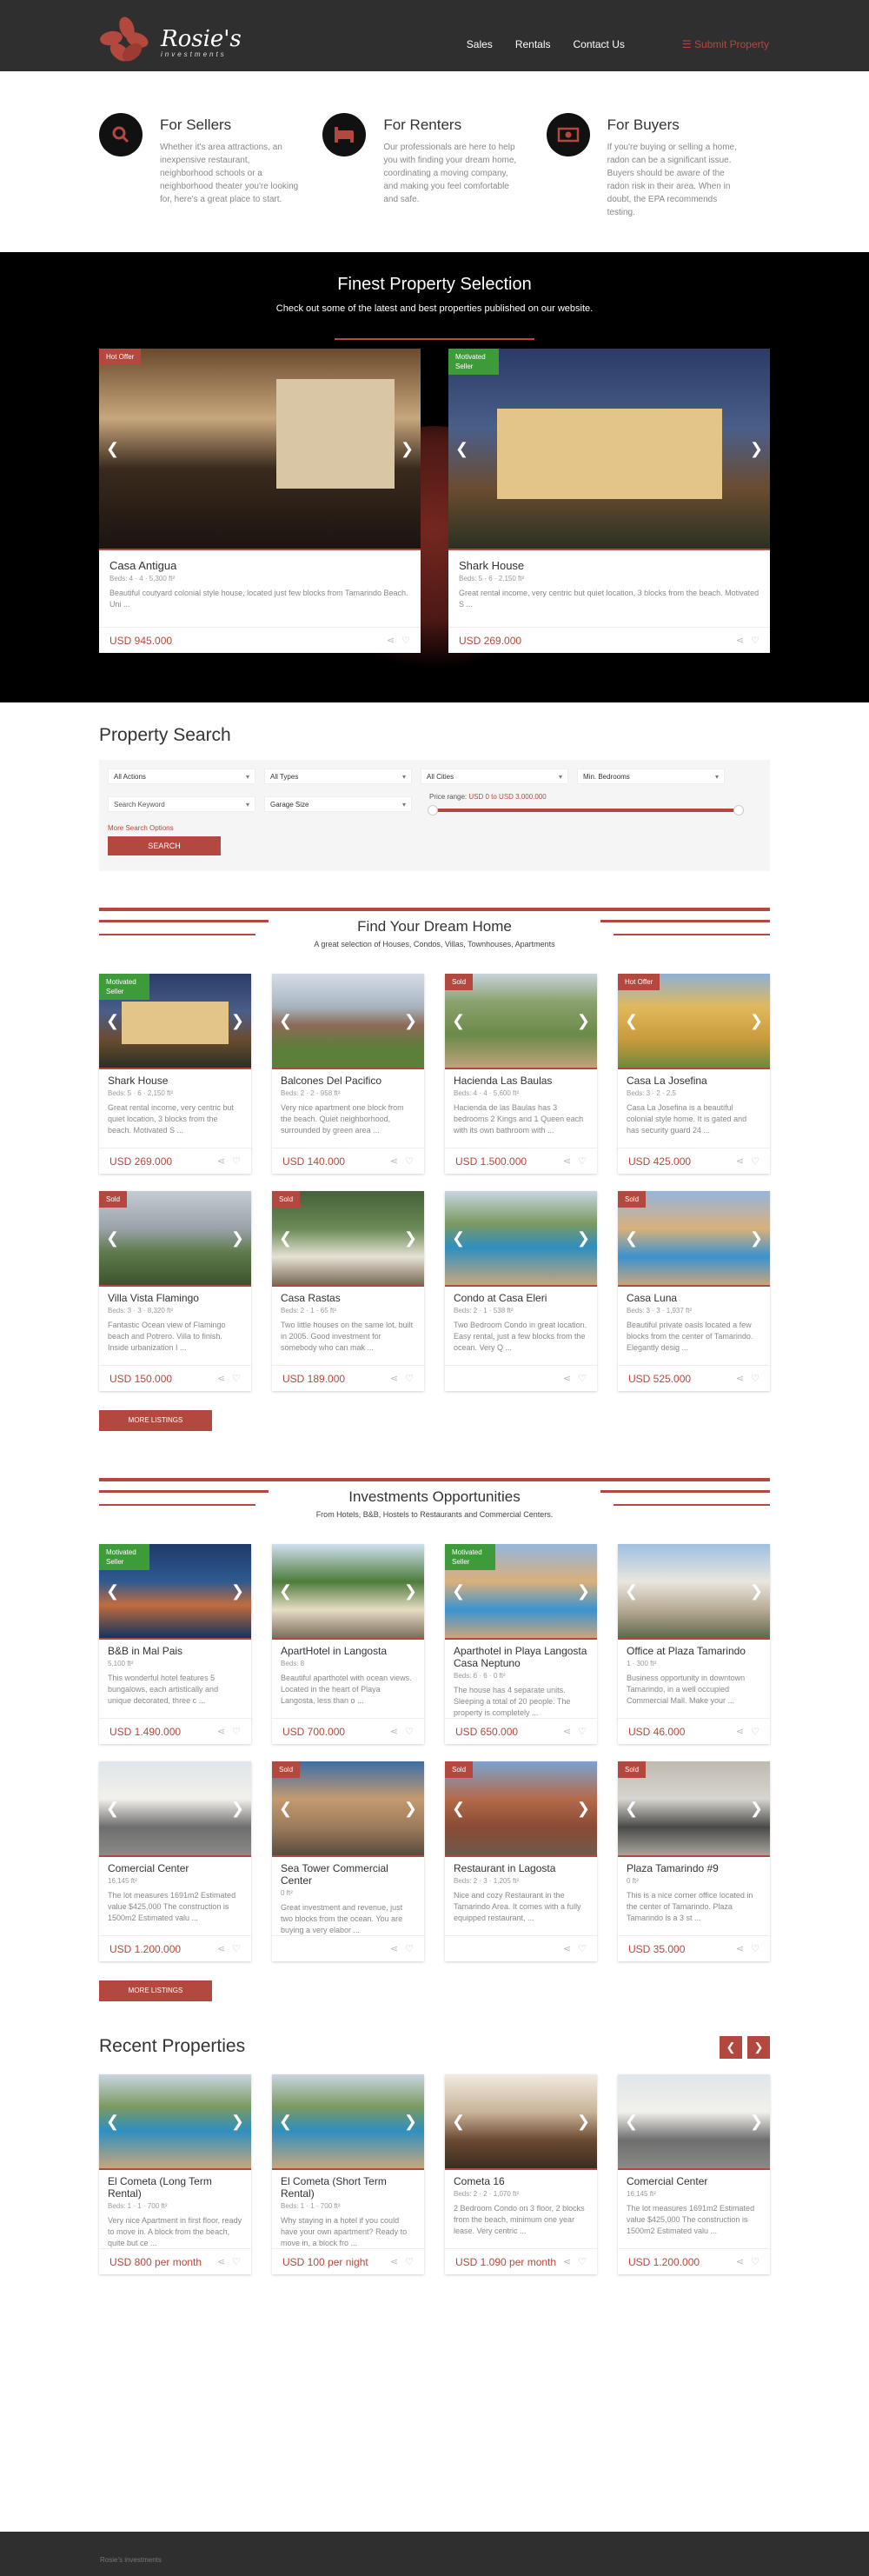 The width and height of the screenshot is (869, 2576). Describe the element at coordinates (521, 1868) in the screenshot. I see `property-title: Restaurant in Lagosta` at that location.